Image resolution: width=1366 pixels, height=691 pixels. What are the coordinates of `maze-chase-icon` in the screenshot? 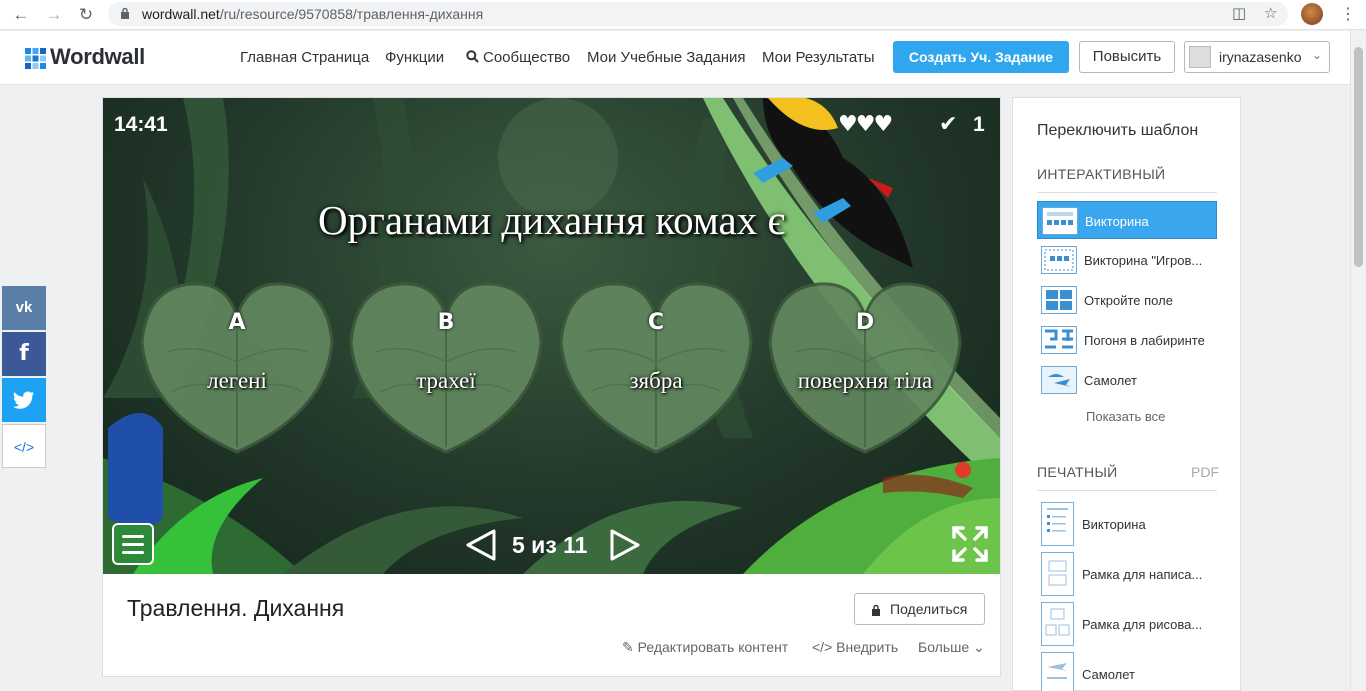 It's located at (1059, 340).